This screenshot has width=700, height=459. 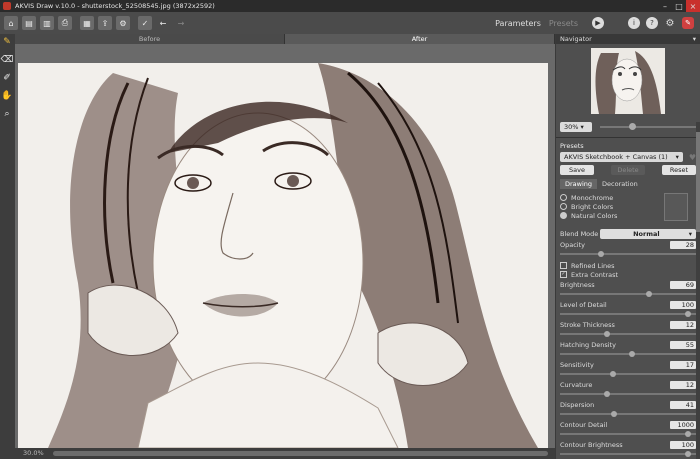 What do you see at coordinates (583, 305) in the screenshot?
I see `level-of-detail-label: Level of Detail` at bounding box center [583, 305].